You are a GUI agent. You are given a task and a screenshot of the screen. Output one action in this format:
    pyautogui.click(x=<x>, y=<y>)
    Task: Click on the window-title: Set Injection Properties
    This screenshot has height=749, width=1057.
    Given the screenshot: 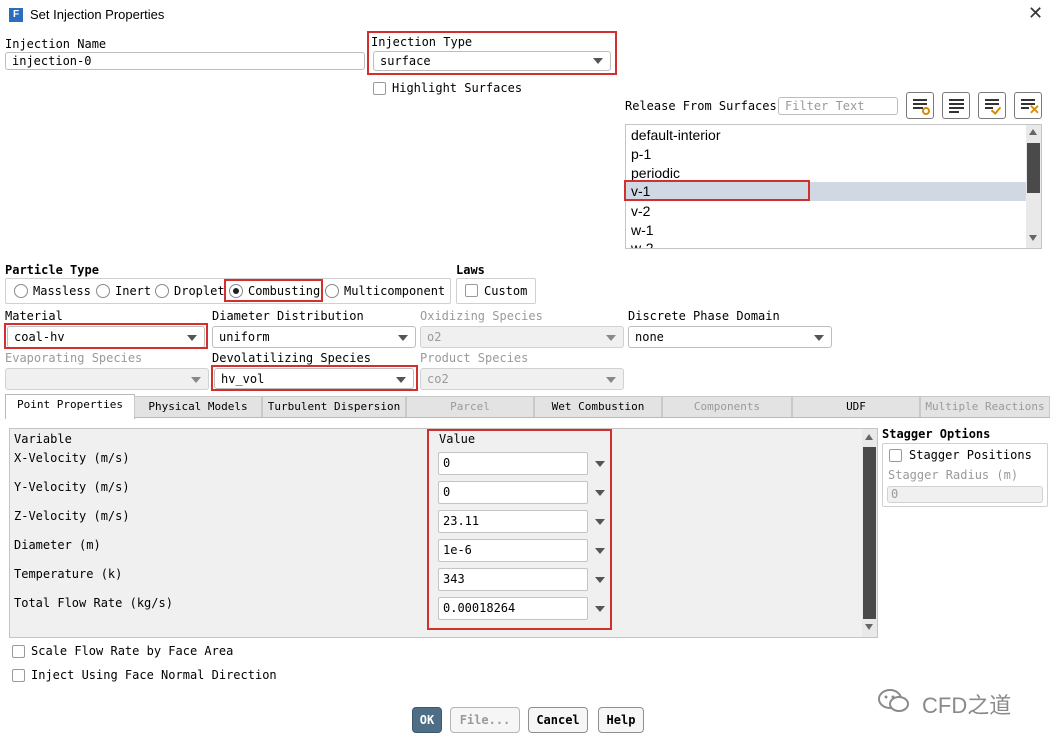 What is the action you would take?
    pyautogui.click(x=97, y=14)
    